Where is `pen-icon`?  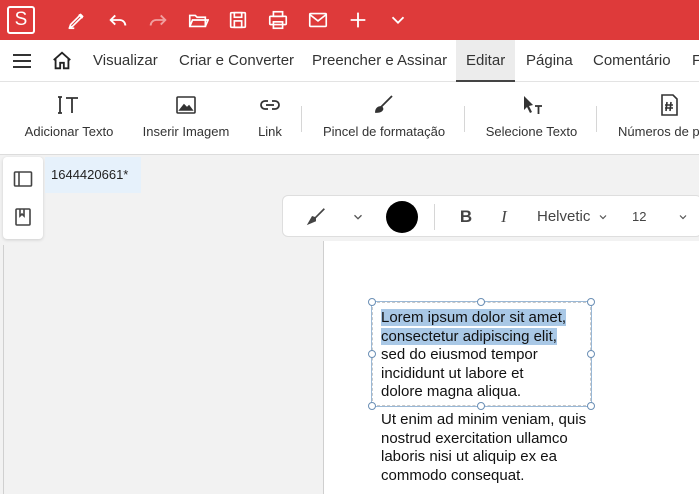
pen-icon is located at coordinates (77, 20).